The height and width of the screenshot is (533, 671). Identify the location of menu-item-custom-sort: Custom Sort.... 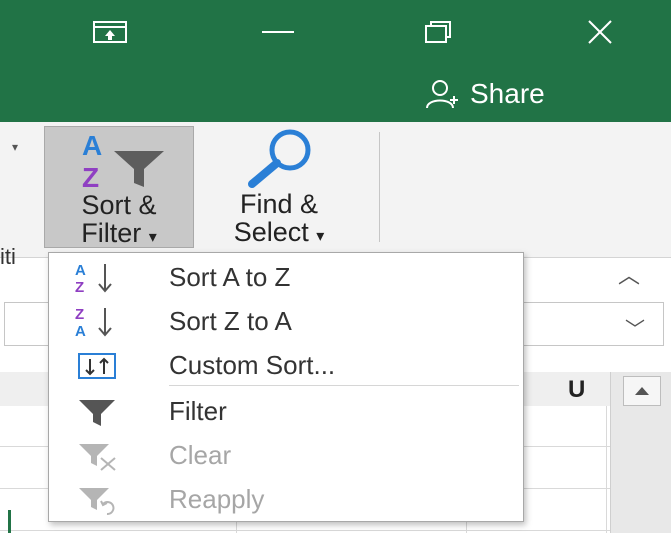
(286, 365).